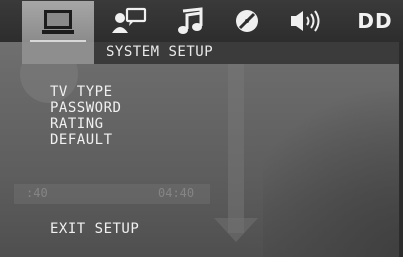  I want to click on tab-dolby-digital-setup: DD, so click(374, 21).